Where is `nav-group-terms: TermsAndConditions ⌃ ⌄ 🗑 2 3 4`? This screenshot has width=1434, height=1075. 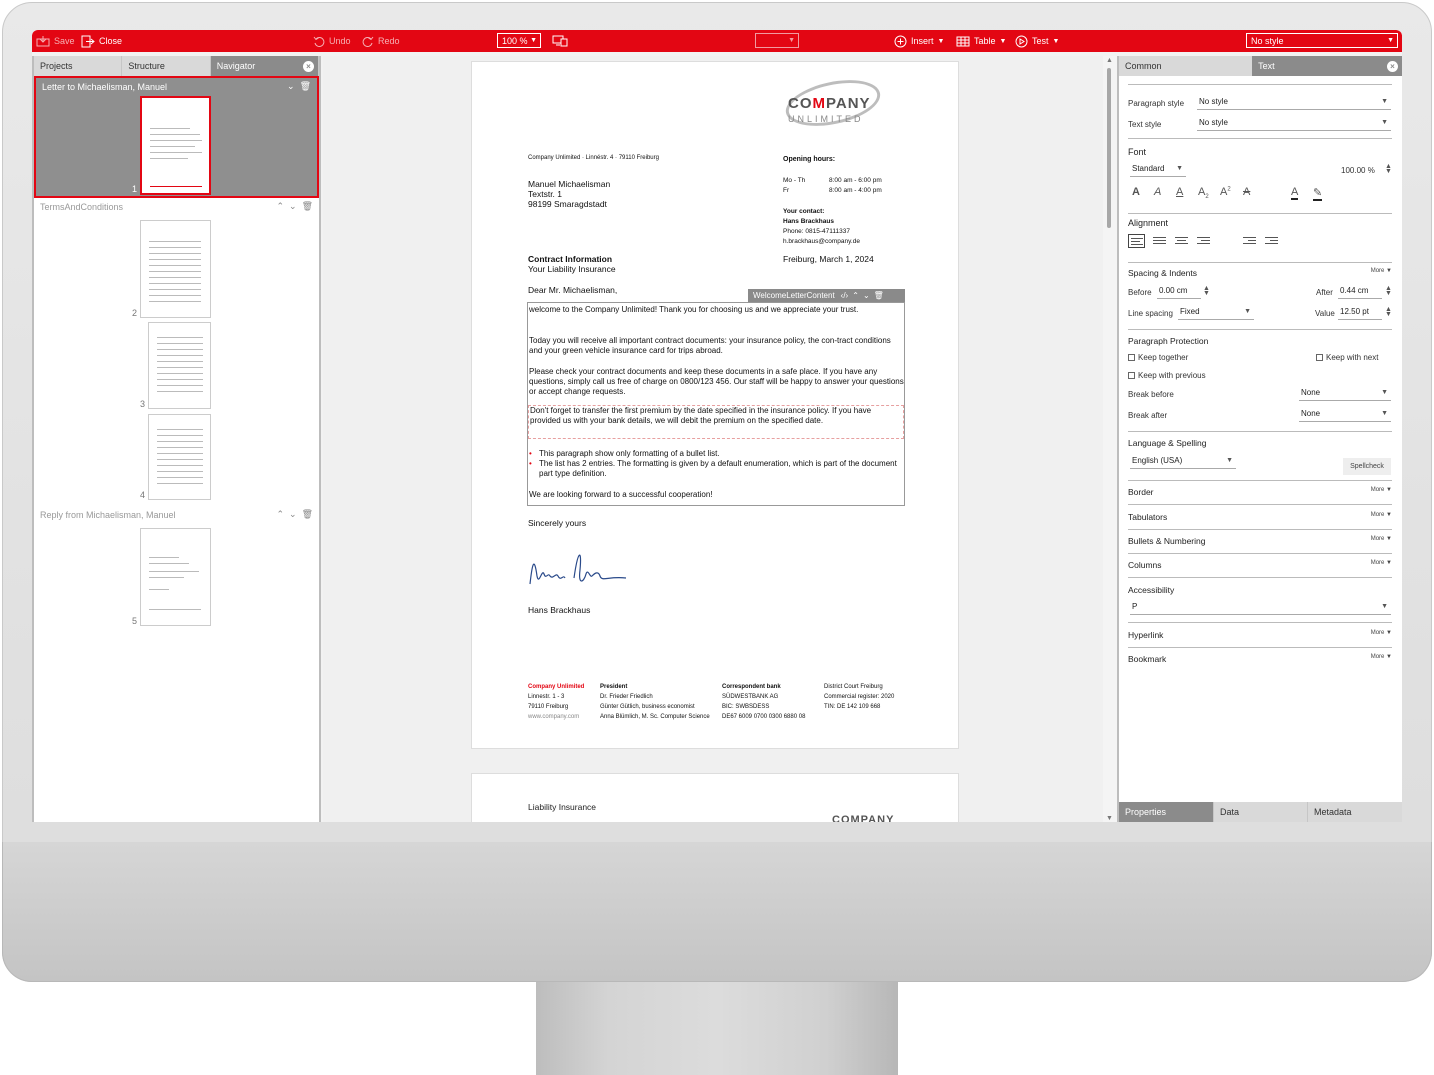 nav-group-terms: TermsAndConditions ⌃ ⌄ 🗑 2 3 4 is located at coordinates (176, 352).